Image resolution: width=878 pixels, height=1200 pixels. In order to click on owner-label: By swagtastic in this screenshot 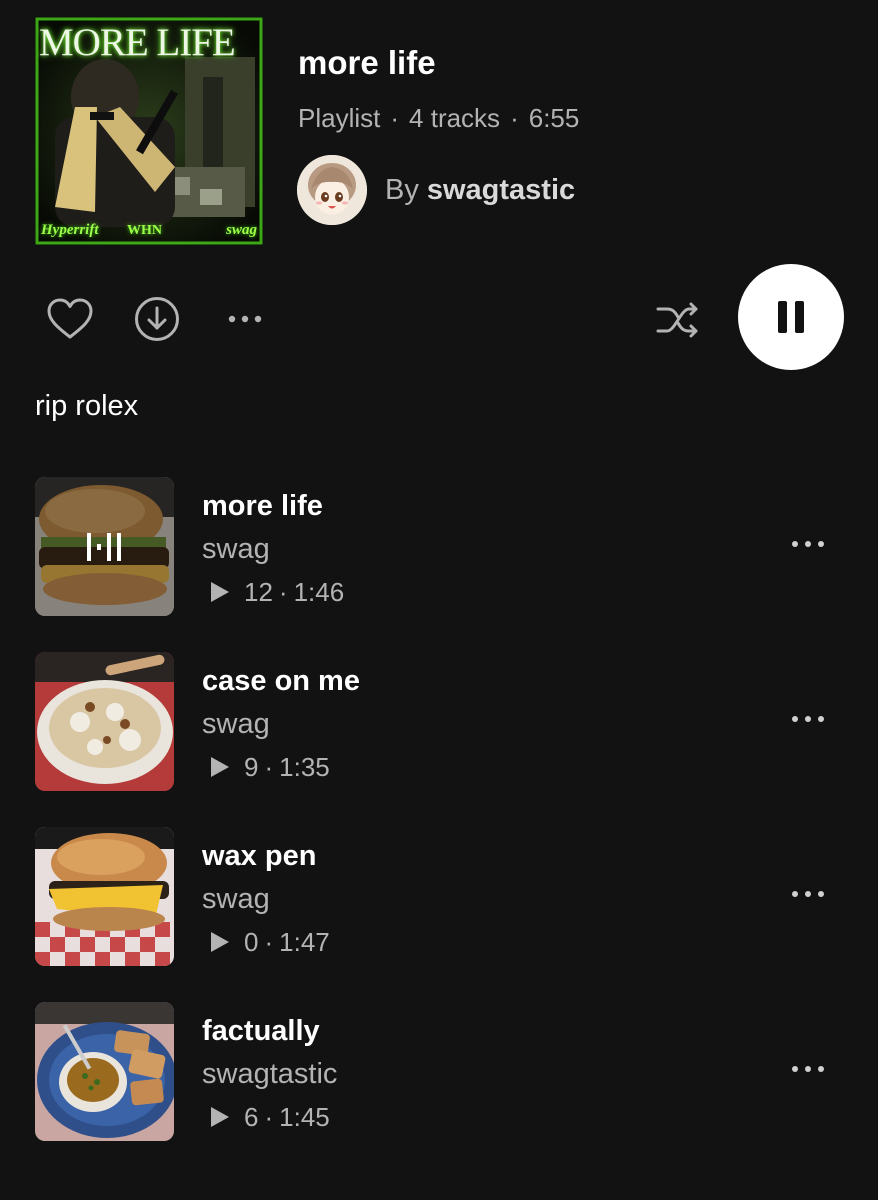, I will do `click(480, 190)`.